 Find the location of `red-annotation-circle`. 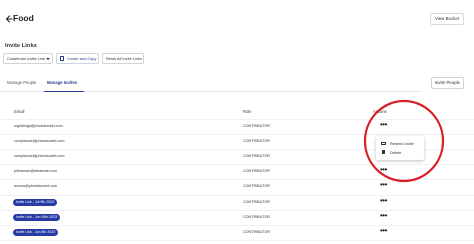

red-annotation-circle is located at coordinates (404, 141).